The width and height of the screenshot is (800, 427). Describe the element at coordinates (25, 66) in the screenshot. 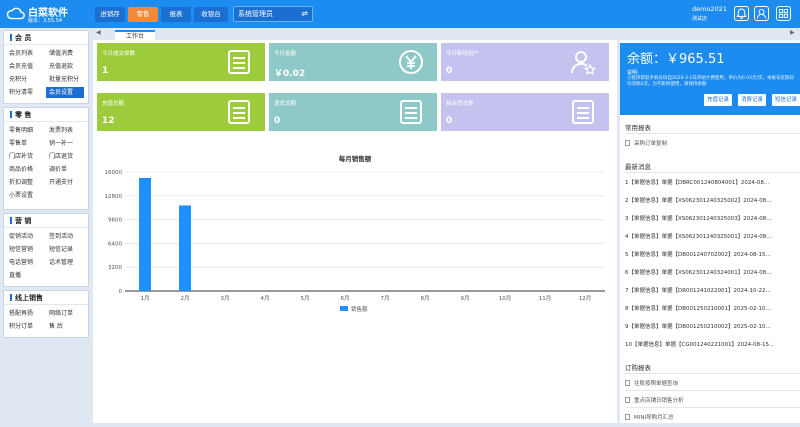

I see `sidebar-item-member-recharge: 会员充值` at that location.